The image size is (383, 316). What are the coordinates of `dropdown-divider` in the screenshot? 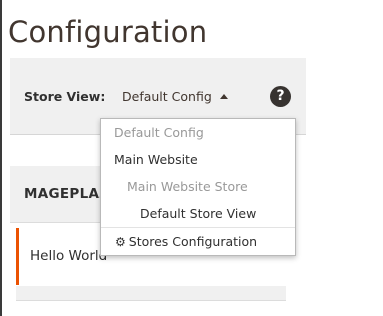 It's located at (198, 227).